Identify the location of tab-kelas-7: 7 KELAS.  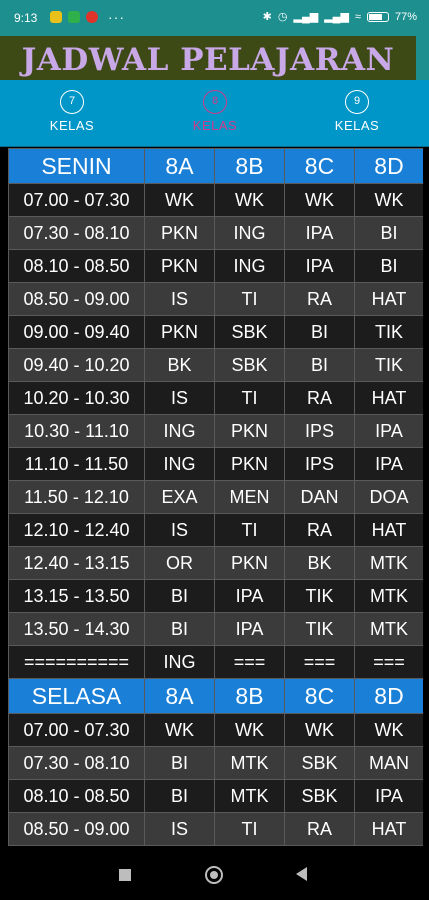
(72, 111).